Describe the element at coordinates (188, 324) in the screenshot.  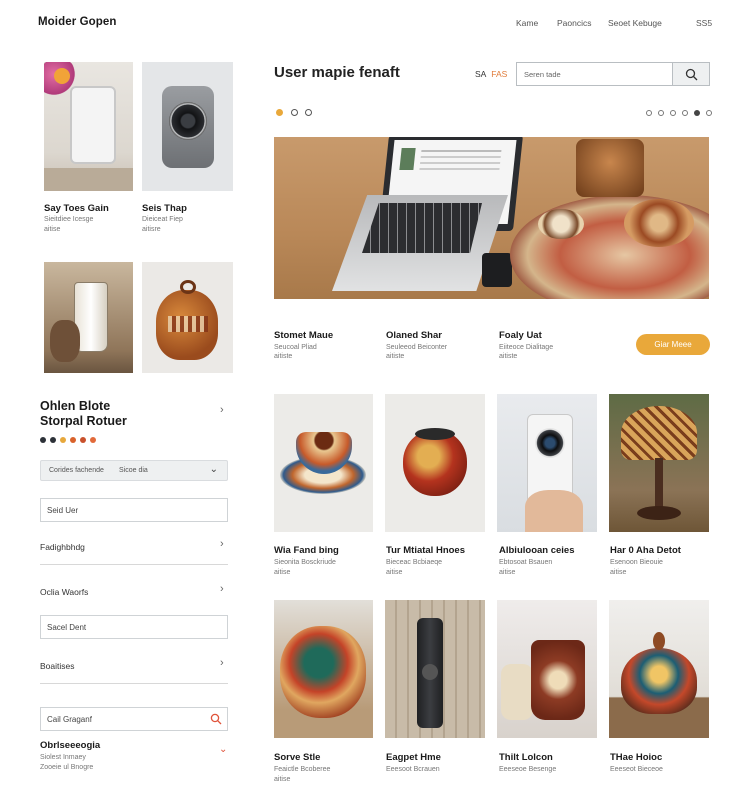
I see `teapot-pattern` at that location.